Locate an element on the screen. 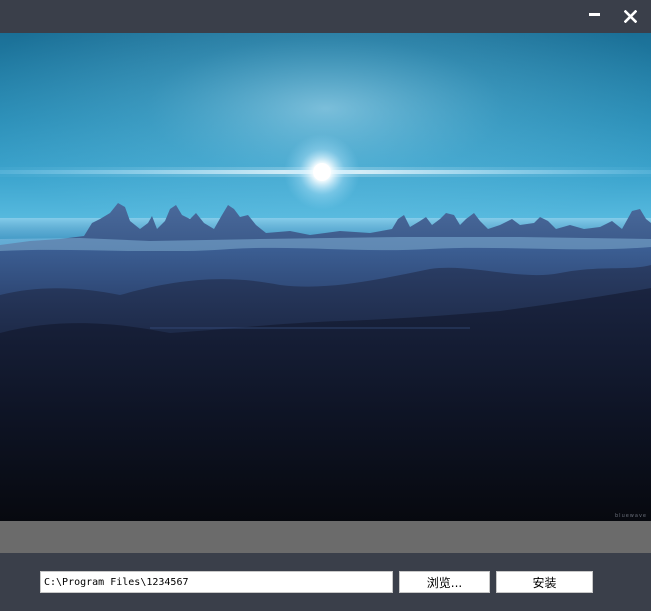  close-icon is located at coordinates (630, 16).